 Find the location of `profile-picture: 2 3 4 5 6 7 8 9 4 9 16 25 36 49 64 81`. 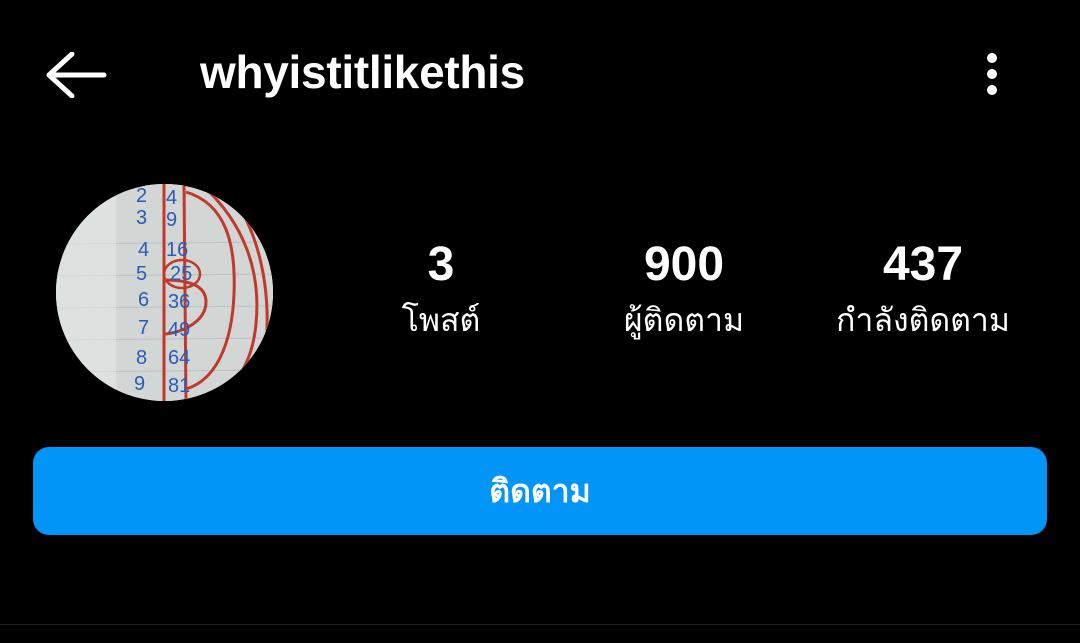

profile-picture: 2 3 4 5 6 7 8 9 4 9 16 25 36 49 64 81 is located at coordinates (164, 292).